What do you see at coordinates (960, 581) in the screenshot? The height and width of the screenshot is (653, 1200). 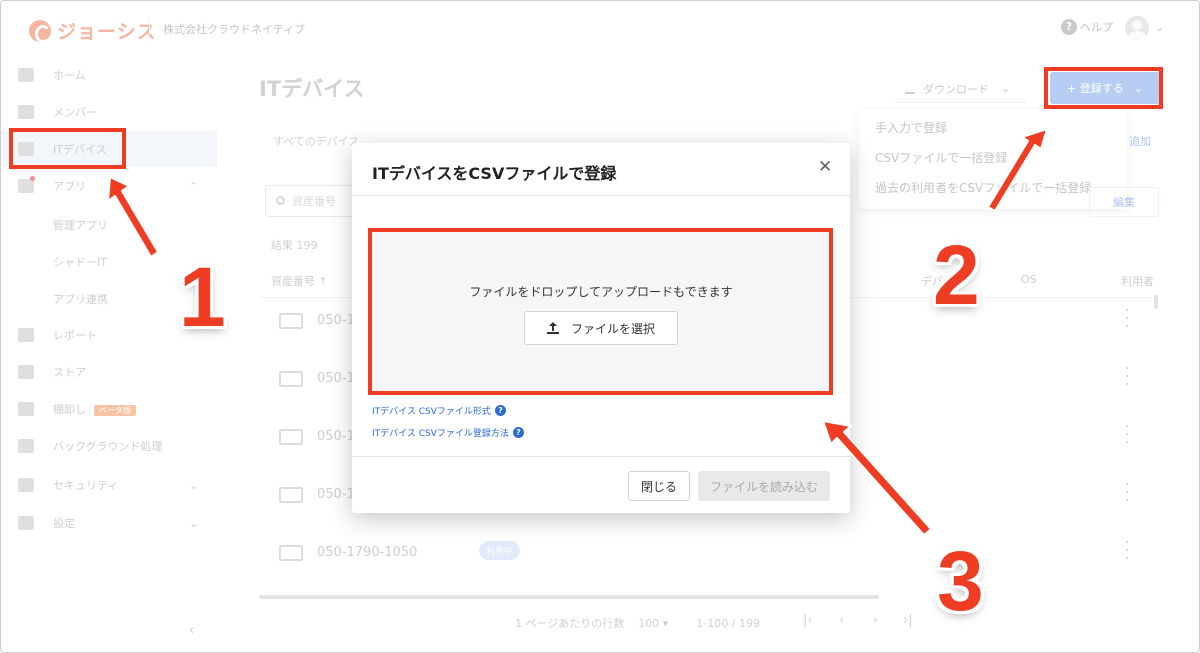 I see `step-number-3: 3` at bounding box center [960, 581].